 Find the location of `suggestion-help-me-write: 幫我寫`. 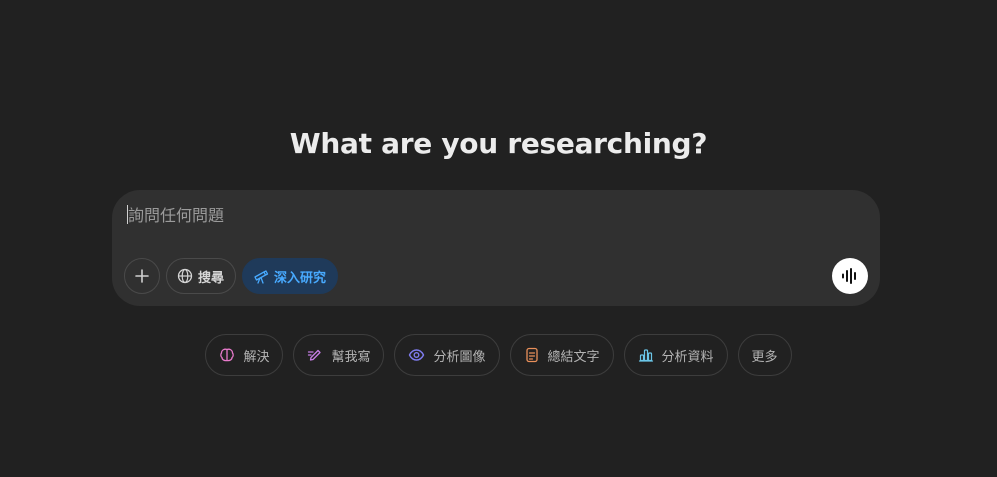

suggestion-help-me-write: 幫我寫 is located at coordinates (339, 355).